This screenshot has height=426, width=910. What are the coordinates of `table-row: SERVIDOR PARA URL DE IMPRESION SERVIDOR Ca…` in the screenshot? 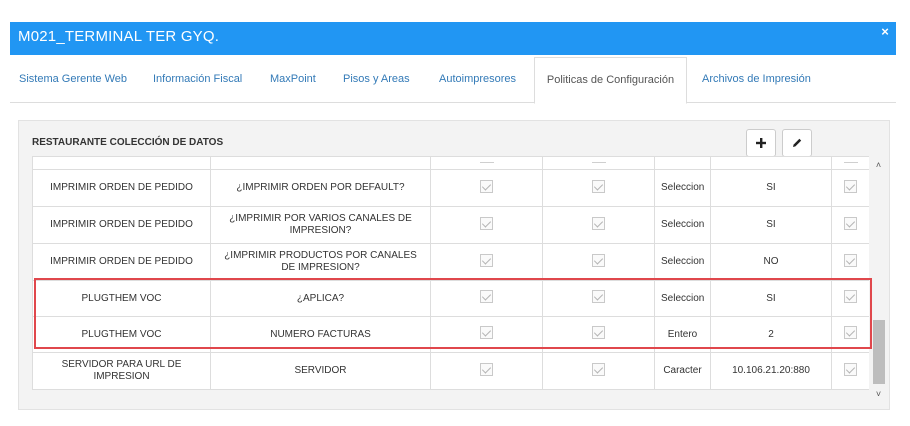 It's located at (450, 371).